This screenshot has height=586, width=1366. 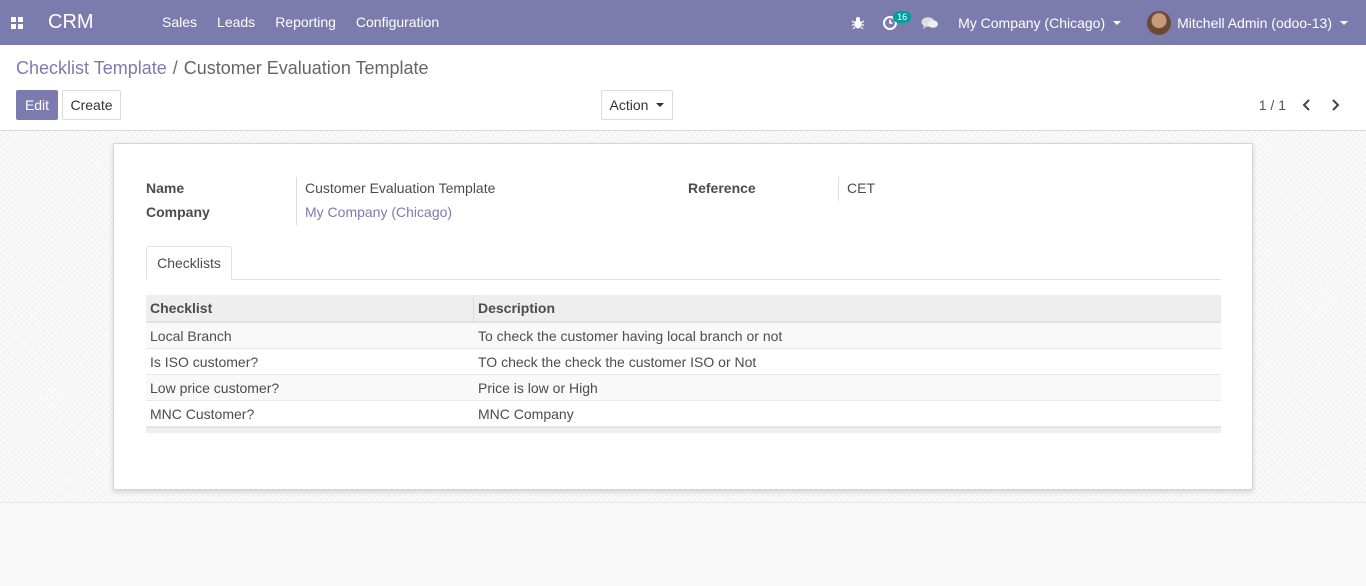 I want to click on table-row: Low price customer? Price is low or High, so click(x=683, y=388).